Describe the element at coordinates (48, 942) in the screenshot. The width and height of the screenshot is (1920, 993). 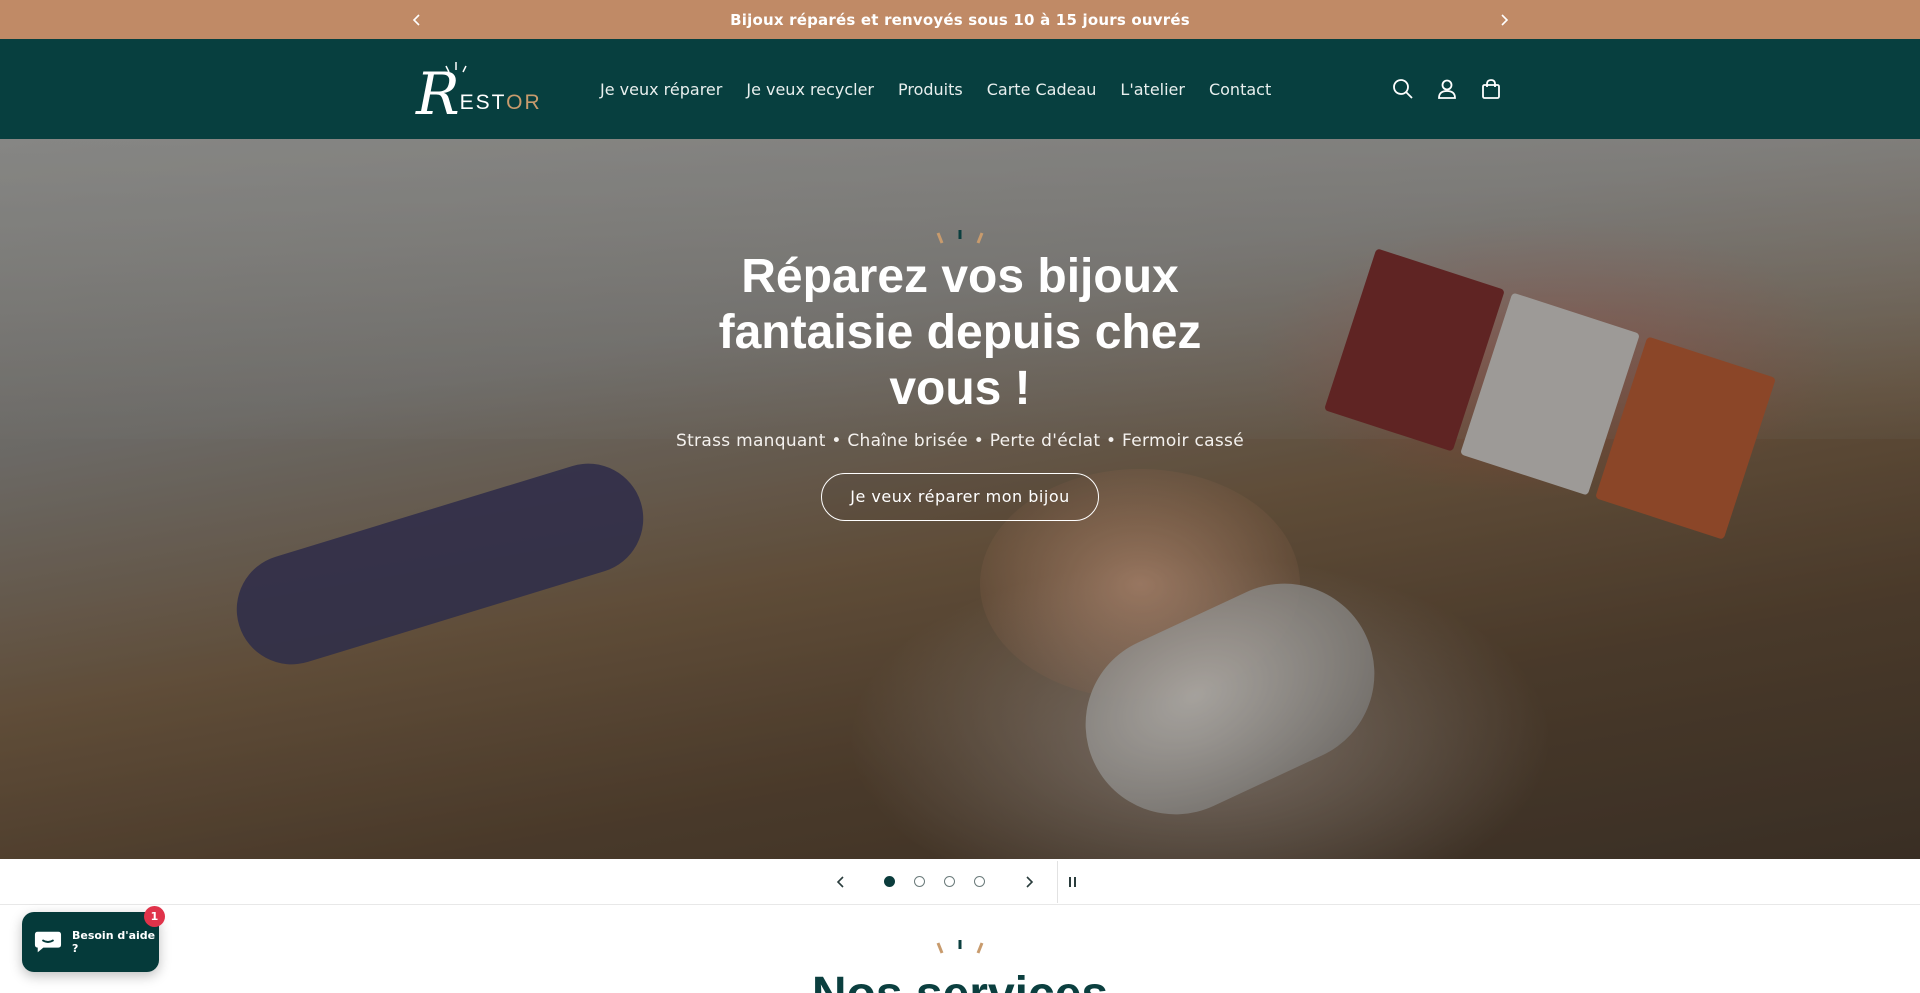
I see `chat-bubble-icon` at that location.